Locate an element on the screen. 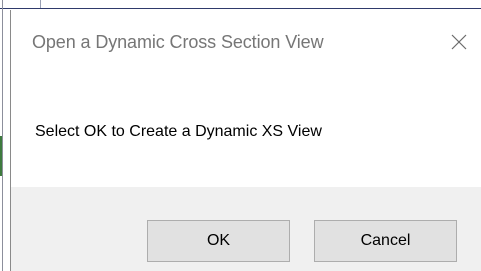 Image resolution: width=481 pixels, height=271 pixels. dialog-message: Select OK to Create a Dynamic XS View is located at coordinates (178, 131).